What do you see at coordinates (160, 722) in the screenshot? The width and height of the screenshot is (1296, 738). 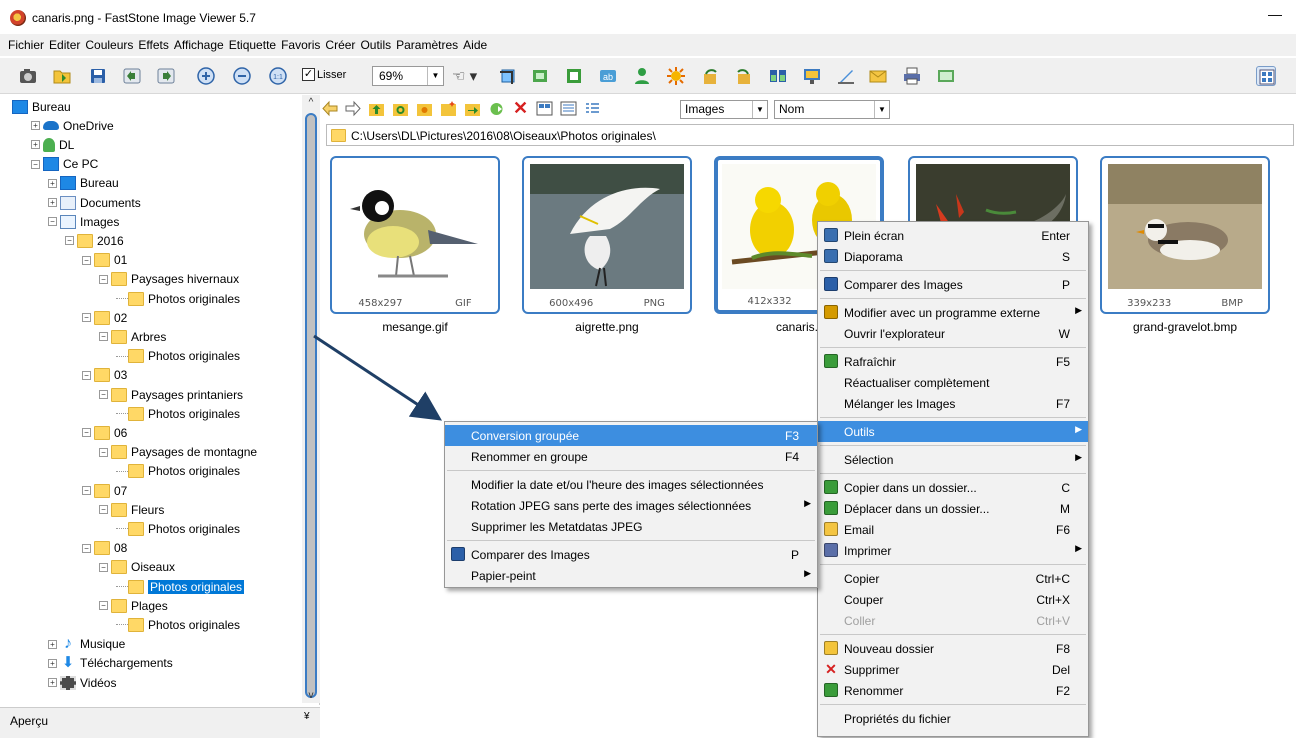 I see `preview-panel-header: Aperçu ¥` at bounding box center [160, 722].